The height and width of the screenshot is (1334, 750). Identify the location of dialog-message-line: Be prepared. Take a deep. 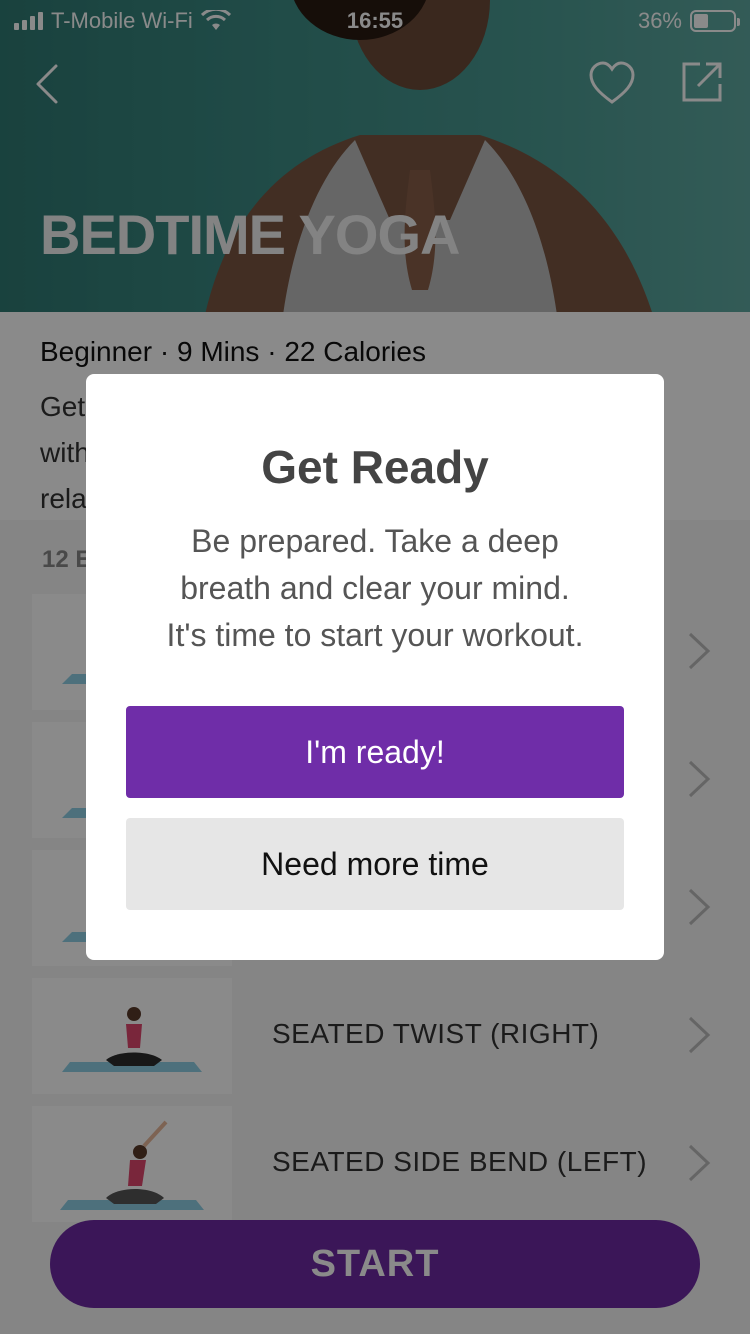
(375, 541).